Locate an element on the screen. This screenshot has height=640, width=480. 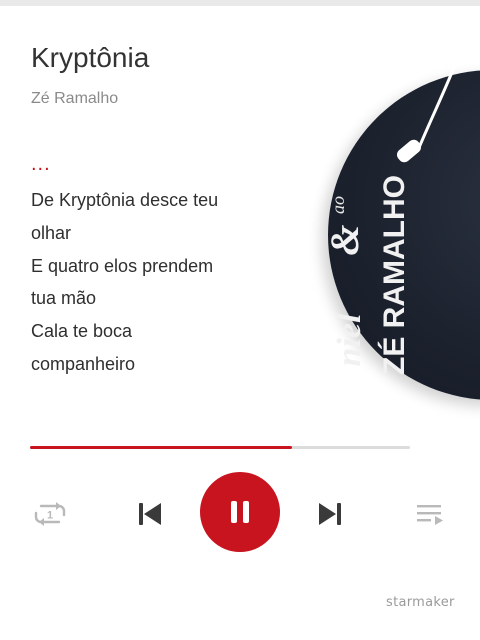
previous-button is located at coordinates (150, 514).